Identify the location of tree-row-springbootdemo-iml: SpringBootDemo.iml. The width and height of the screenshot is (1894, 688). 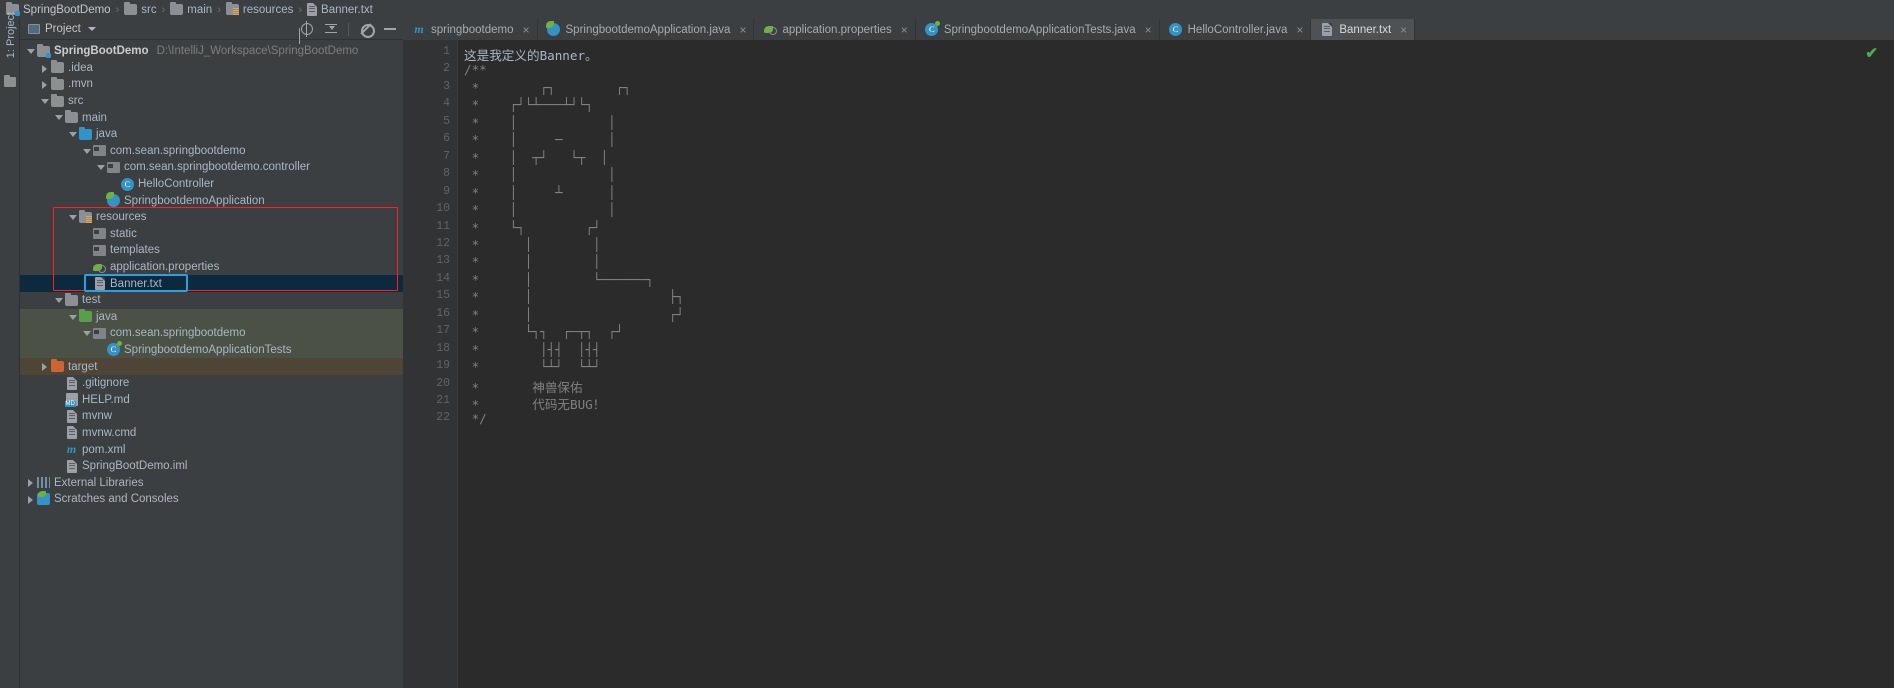
(211, 466).